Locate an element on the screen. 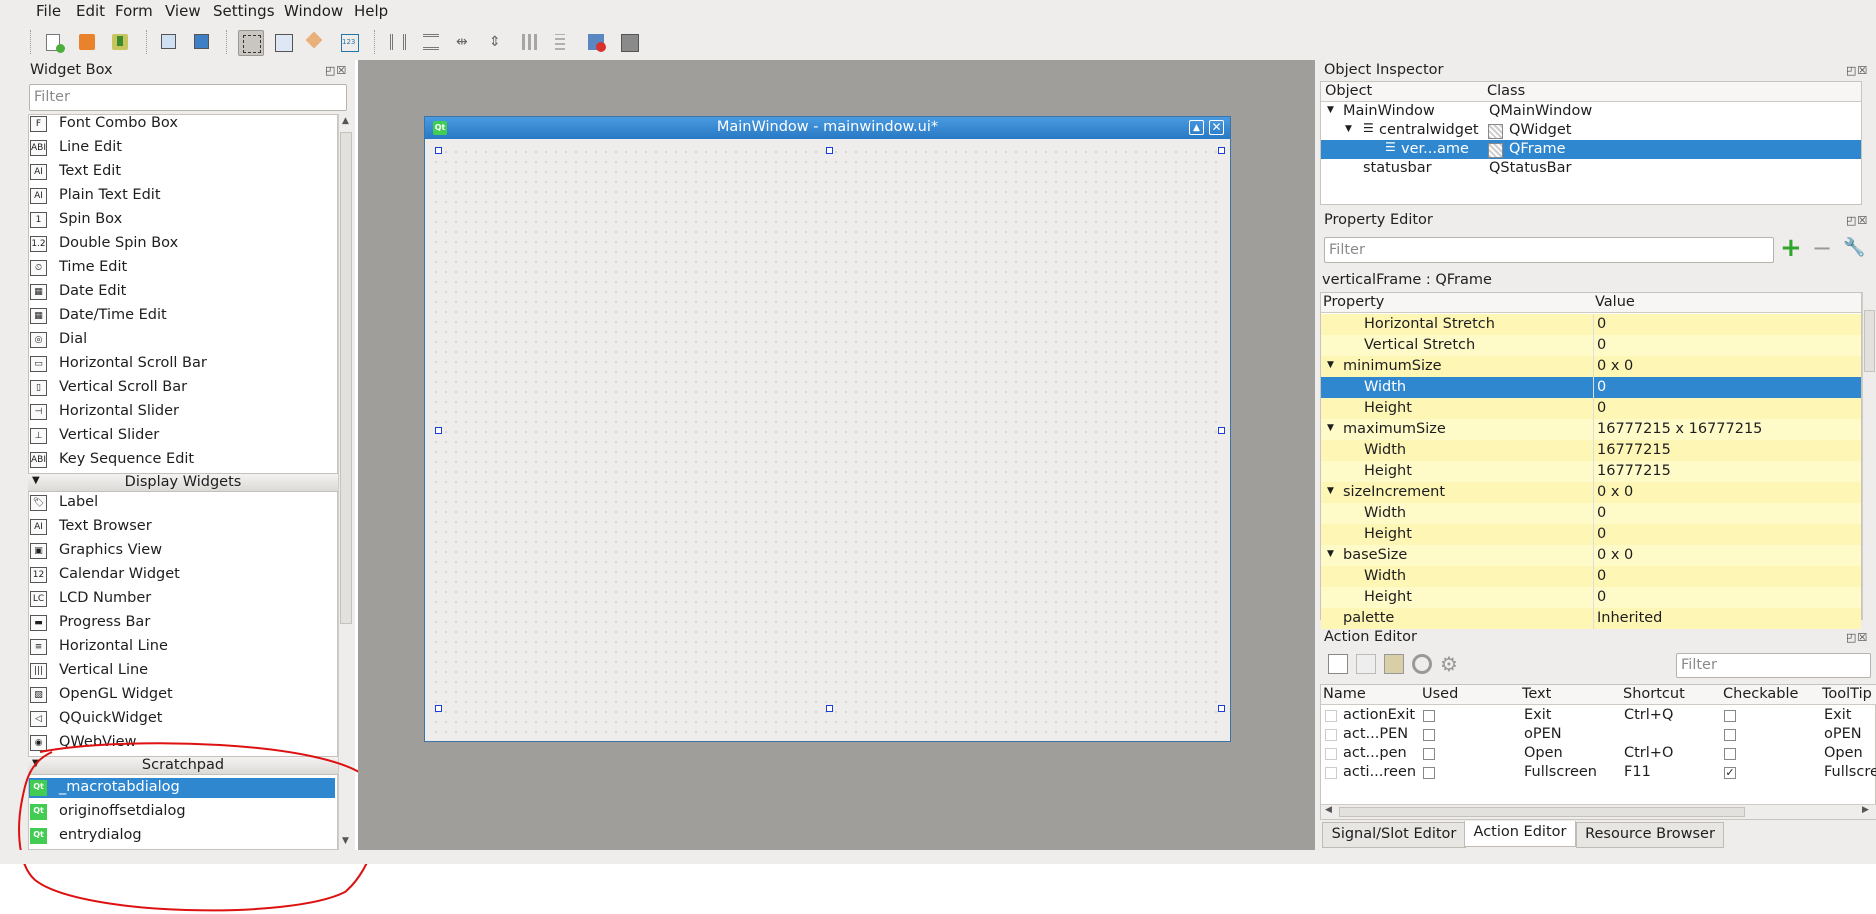  property-row: ▼ sizeIncrement 0 x 0 is located at coordinates (1591, 492).